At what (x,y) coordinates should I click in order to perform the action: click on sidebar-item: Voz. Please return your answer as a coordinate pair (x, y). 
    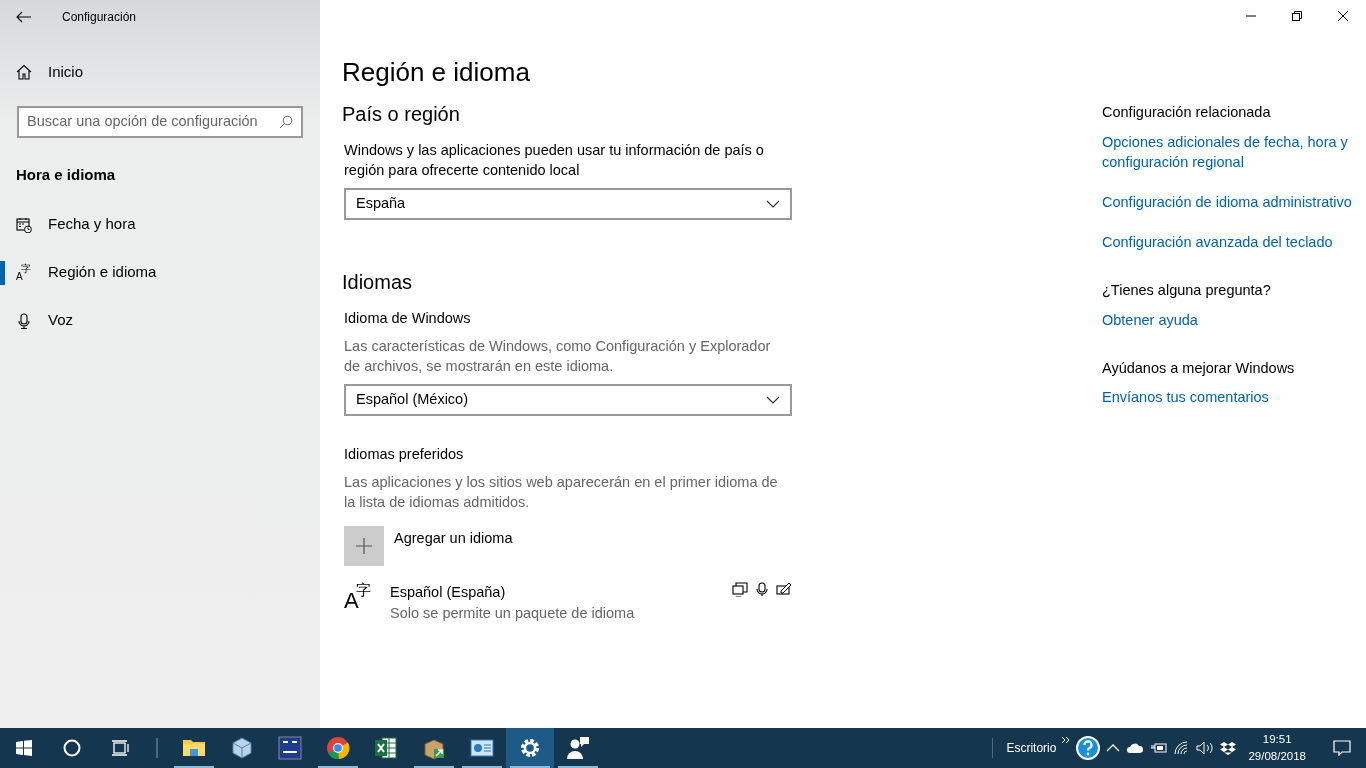
    Looking at the image, I should click on (160, 320).